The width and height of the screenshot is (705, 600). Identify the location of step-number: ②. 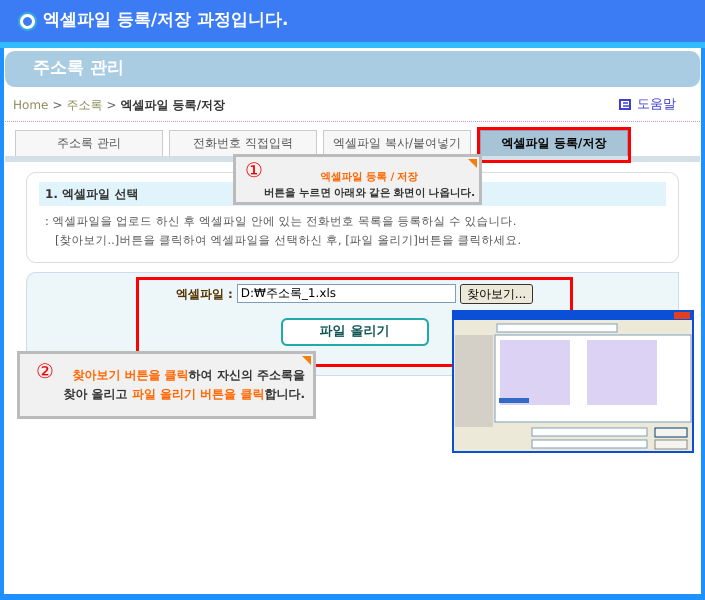
(45, 371).